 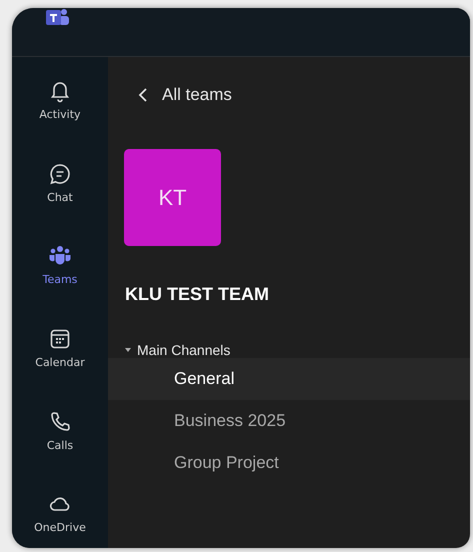 I want to click on team-avatar: KT, so click(x=172, y=197).